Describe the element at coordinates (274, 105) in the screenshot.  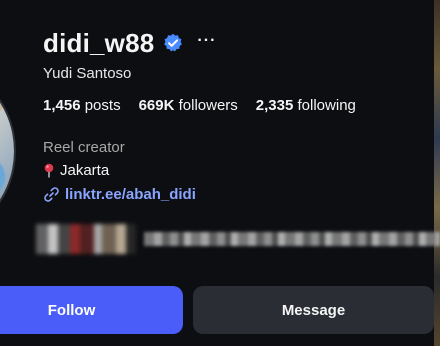
I see `following-count: 2,335` at that location.